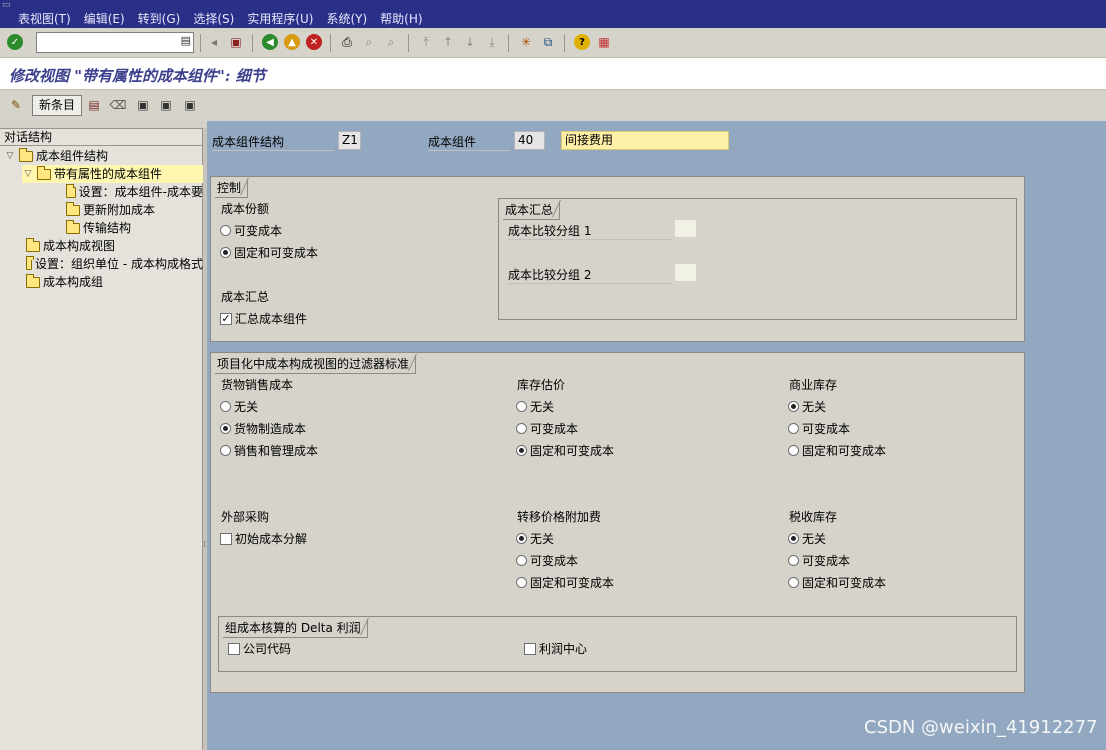  What do you see at coordinates (347, 42) in the screenshot?
I see `print-icon: ⎙` at bounding box center [347, 42].